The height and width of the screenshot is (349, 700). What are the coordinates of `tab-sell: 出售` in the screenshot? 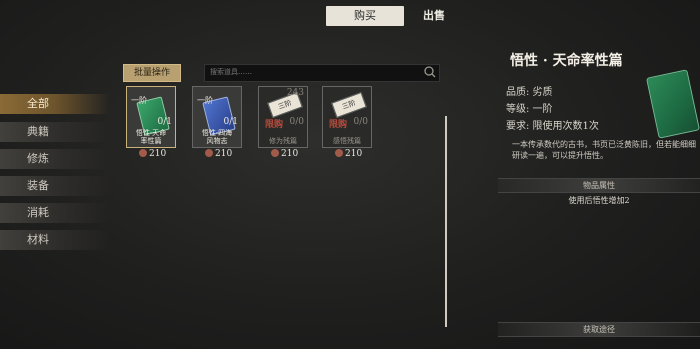 It's located at (434, 16).